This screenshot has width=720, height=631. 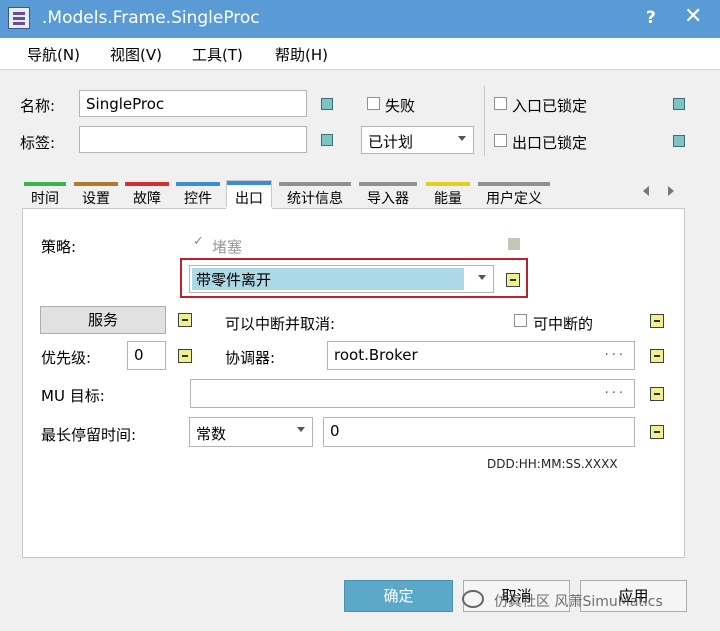 I want to click on exit-locked-inherit-icon, so click(x=679, y=141).